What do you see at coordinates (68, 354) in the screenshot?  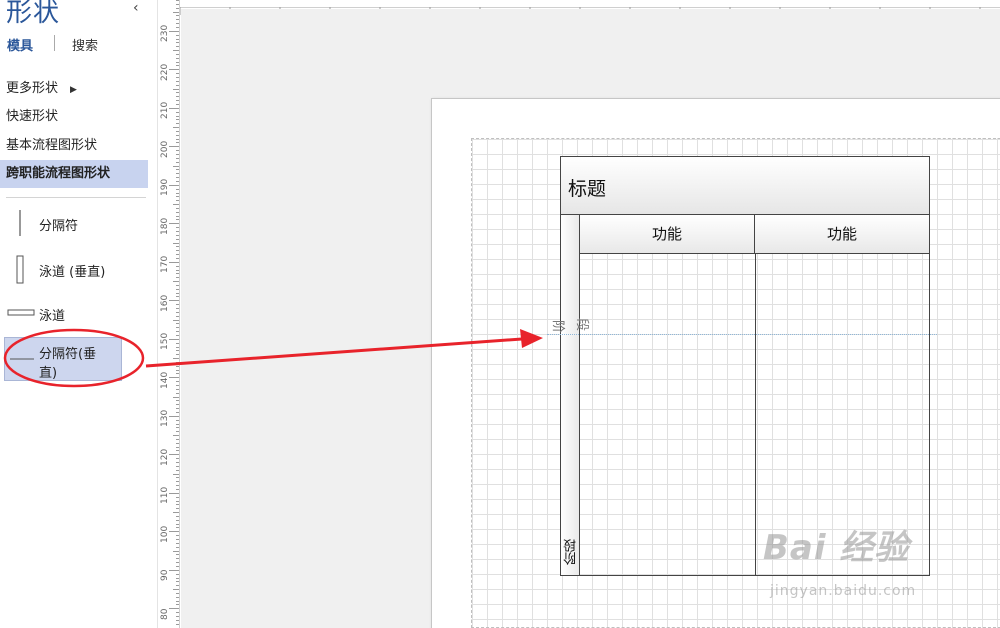 I see `shape-separator-vertical-label-1: 分隔符(垂` at bounding box center [68, 354].